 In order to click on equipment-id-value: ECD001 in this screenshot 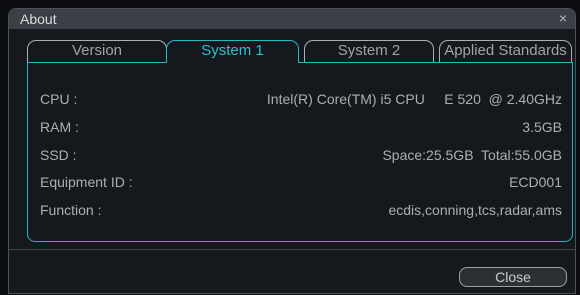, I will do `click(535, 182)`.